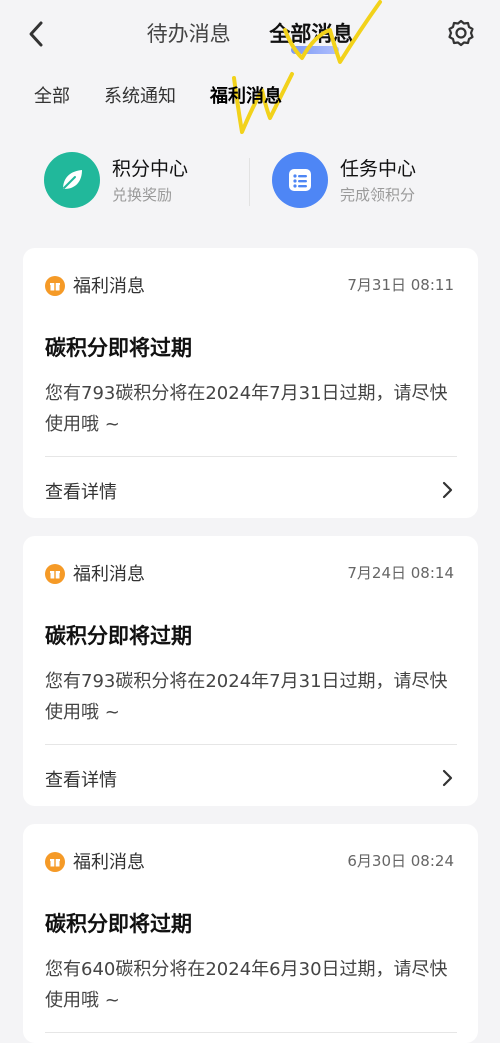  Describe the element at coordinates (246, 985) in the screenshot. I see `message-body: 您有640碳积分将在2024年6月30日过期，请尽快使用哦 ~` at that location.